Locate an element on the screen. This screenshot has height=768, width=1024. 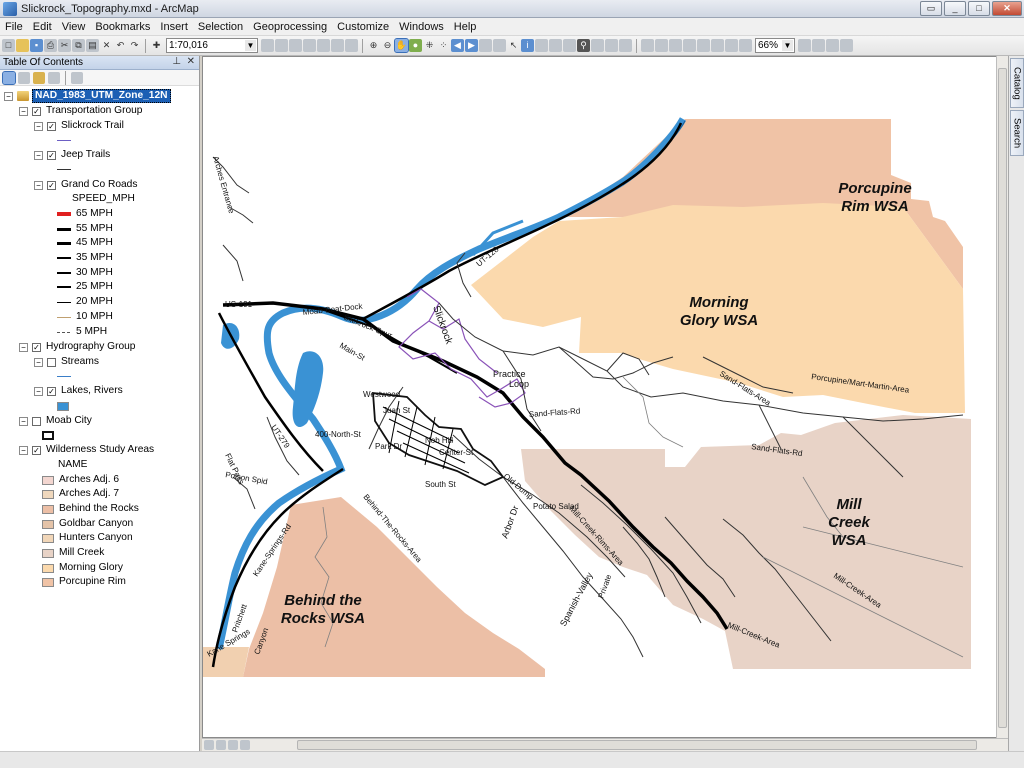
delete-icon: ✕ is located at coordinates (106, 45).